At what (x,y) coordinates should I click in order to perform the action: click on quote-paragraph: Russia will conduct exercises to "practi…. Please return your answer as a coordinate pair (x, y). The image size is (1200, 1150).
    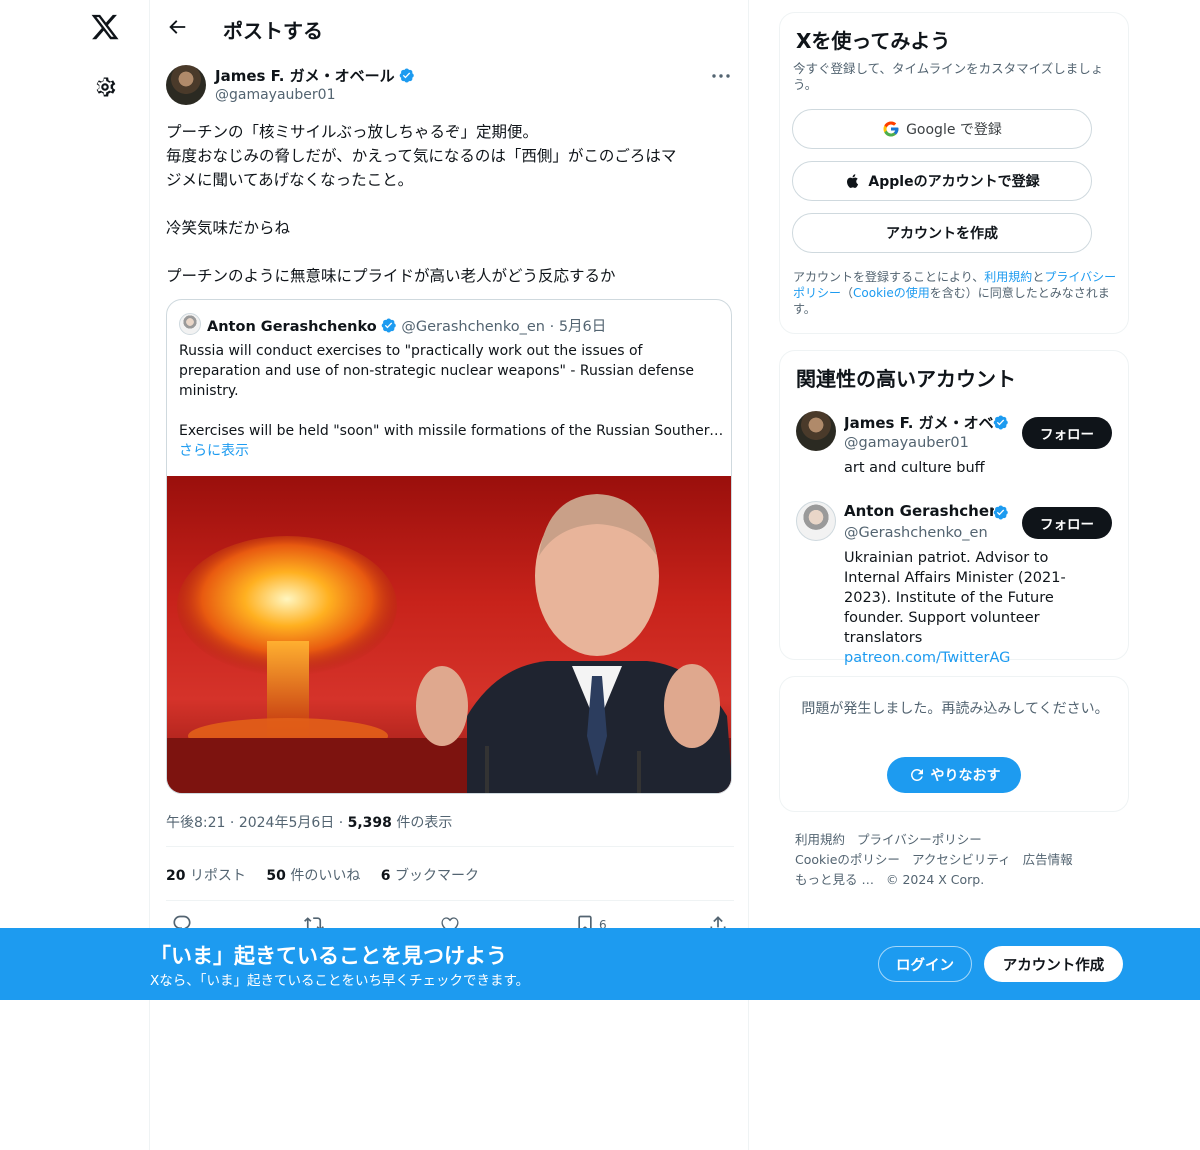
    Looking at the image, I should click on (437, 371).